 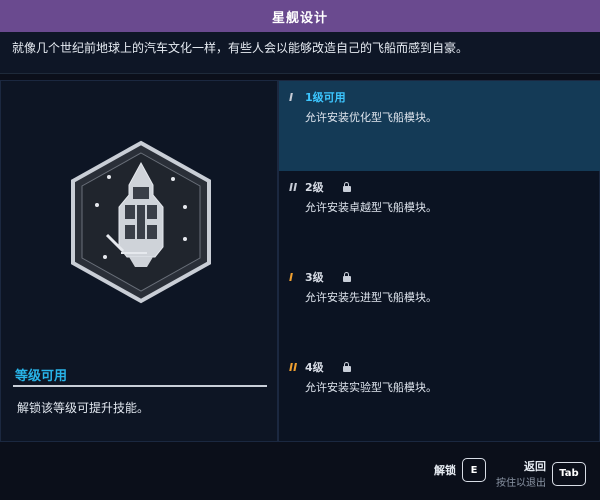 What do you see at coordinates (325, 97) in the screenshot?
I see `tier-name: 1级可用` at bounding box center [325, 97].